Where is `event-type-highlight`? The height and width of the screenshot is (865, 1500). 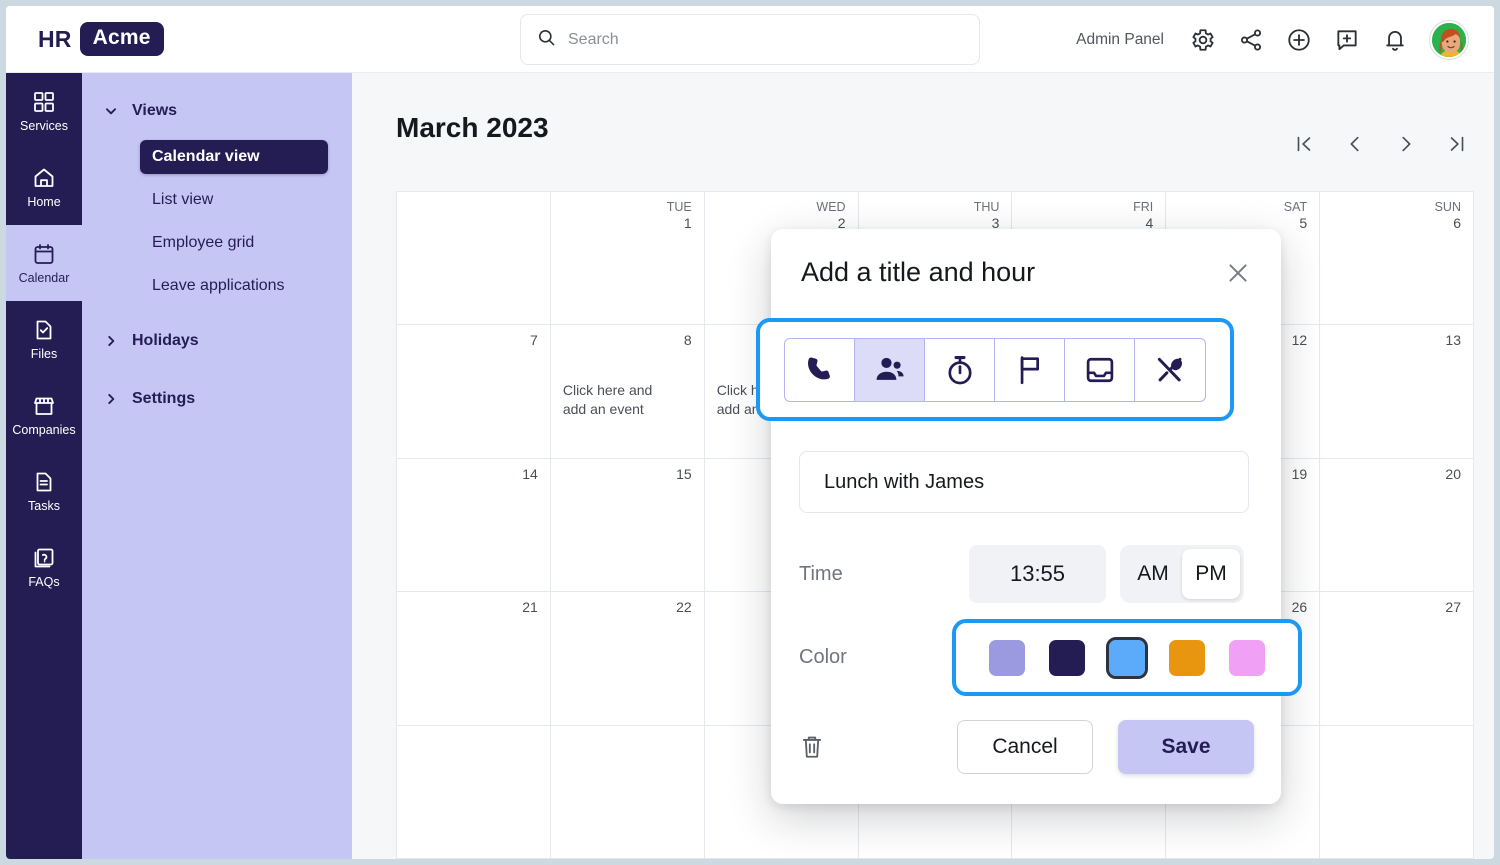 event-type-highlight is located at coordinates (995, 369).